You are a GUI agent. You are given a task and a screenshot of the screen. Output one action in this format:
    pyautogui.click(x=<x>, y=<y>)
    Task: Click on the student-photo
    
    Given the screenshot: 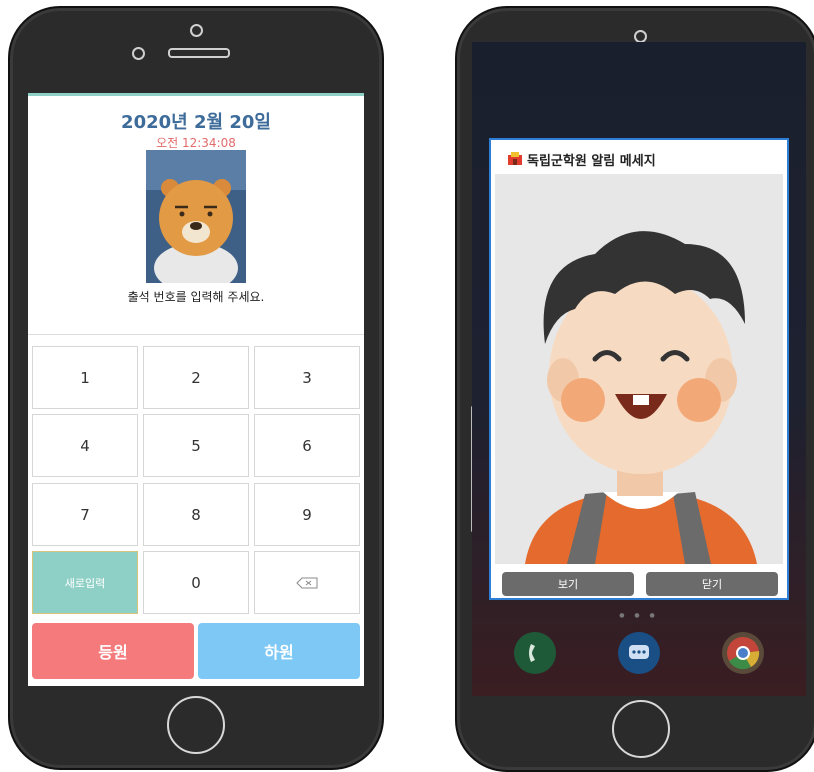 What is the action you would take?
    pyautogui.click(x=196, y=216)
    